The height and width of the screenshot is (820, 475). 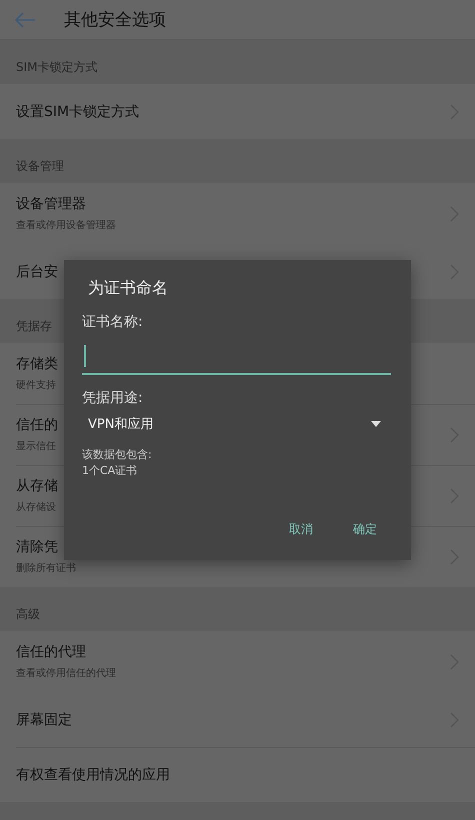 I want to click on item-title: 设置SIM卡锁定方式, so click(x=78, y=111).